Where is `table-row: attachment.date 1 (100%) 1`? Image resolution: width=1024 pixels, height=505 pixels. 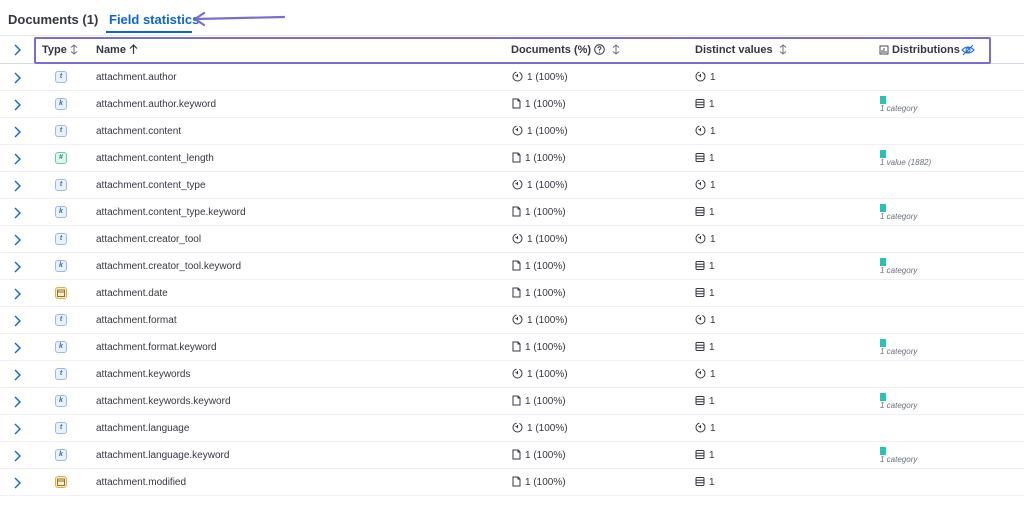
table-row: attachment.date 1 (100%) 1 is located at coordinates (512, 293).